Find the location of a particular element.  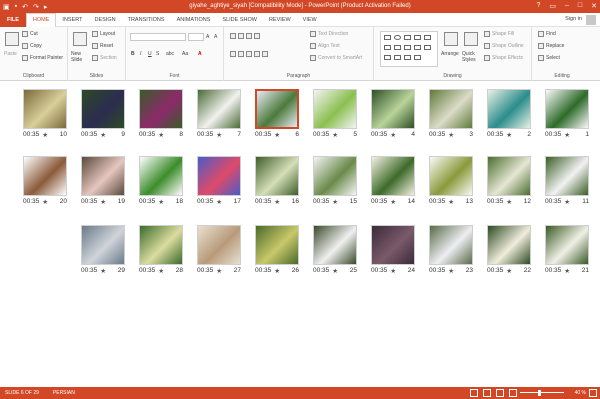

font-color-button: A is located at coordinates (200, 54).